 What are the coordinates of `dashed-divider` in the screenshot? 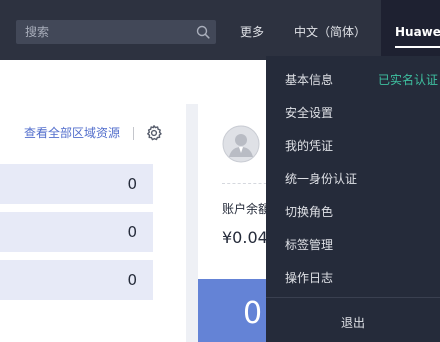 It's located at (247, 183).